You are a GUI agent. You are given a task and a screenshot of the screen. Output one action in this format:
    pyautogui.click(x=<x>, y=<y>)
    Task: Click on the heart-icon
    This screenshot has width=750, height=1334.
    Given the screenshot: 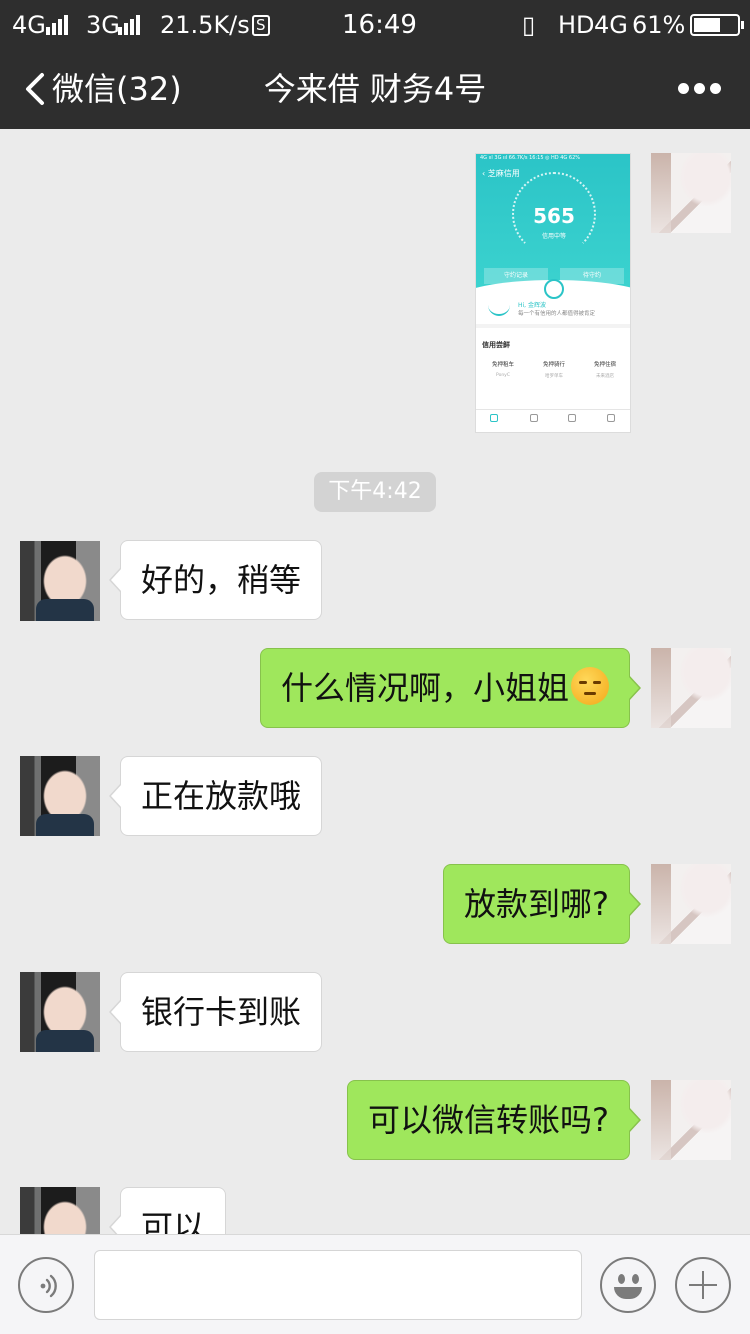 What is the action you would take?
    pyautogui.click(x=534, y=418)
    